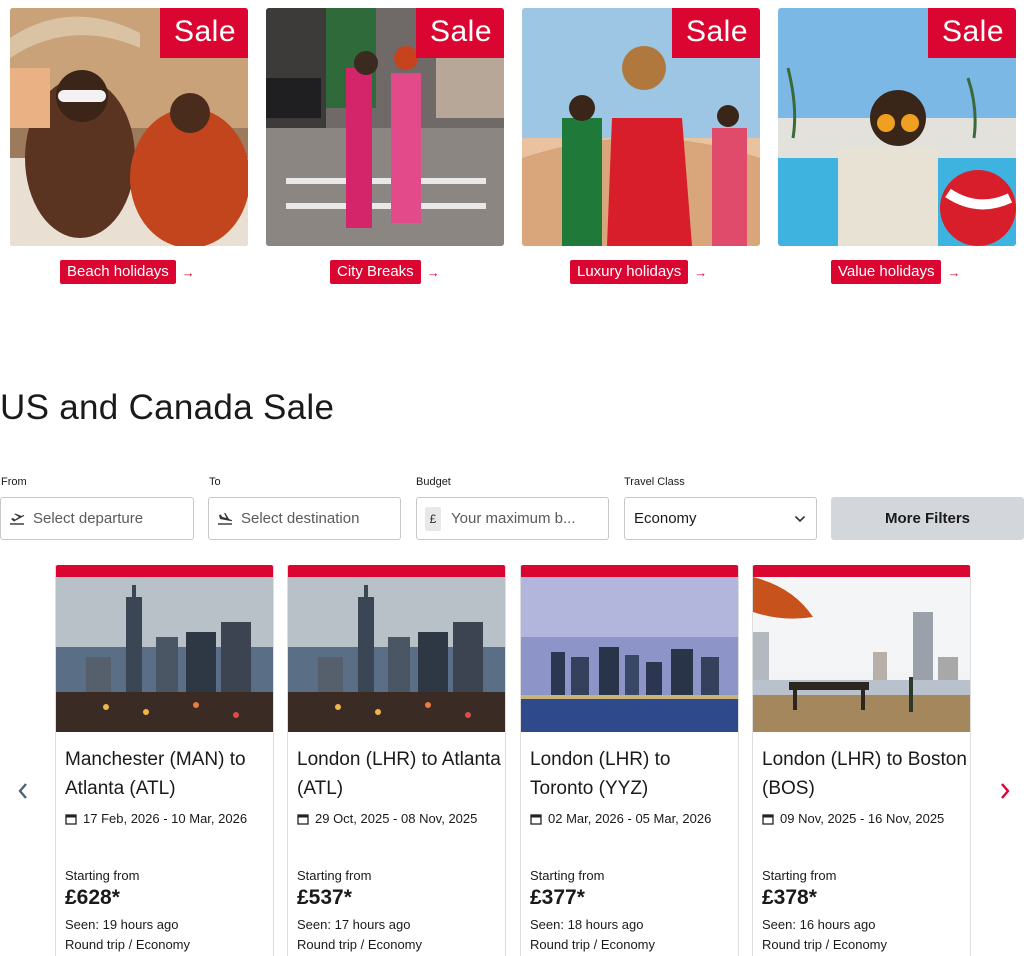  Describe the element at coordinates (17, 519) in the screenshot. I see `departure-plane-icon` at that location.